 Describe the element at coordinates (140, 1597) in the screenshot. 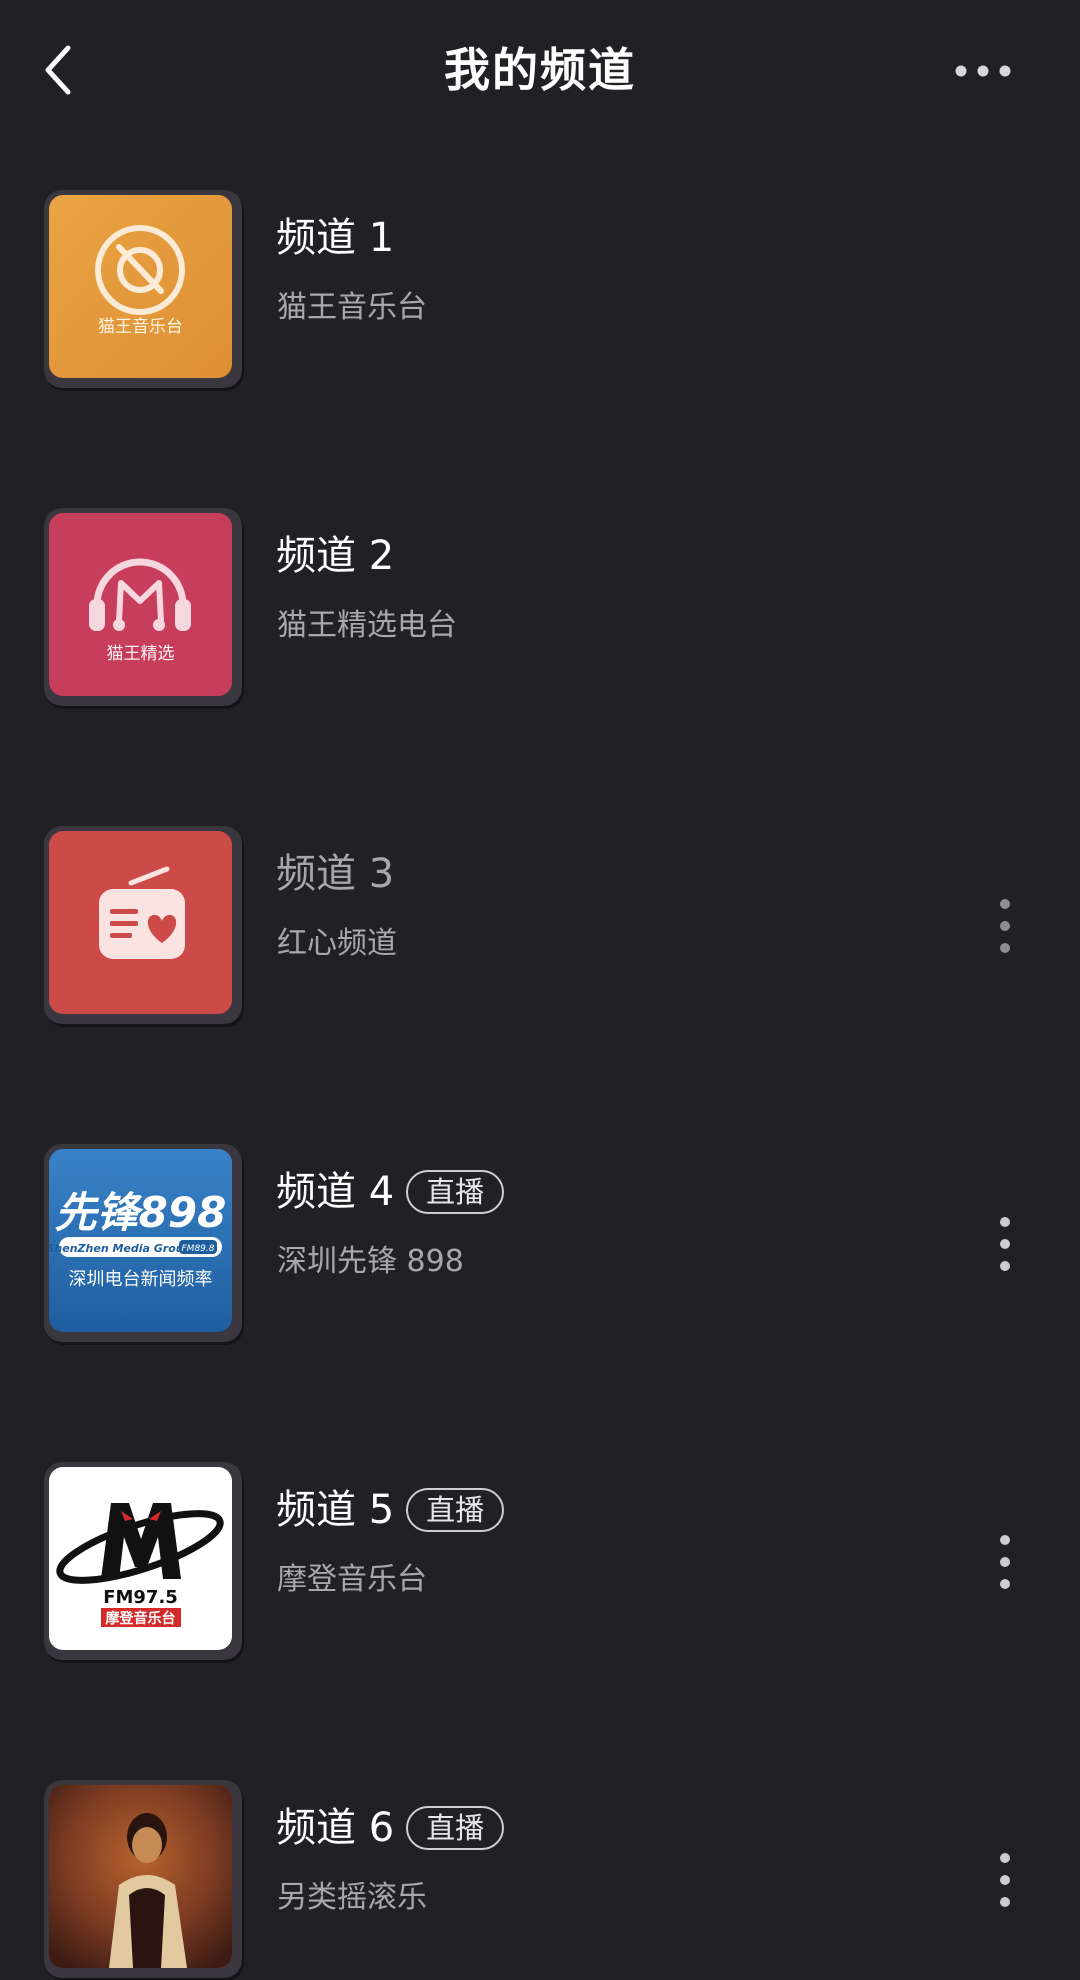

I see `cover-label: FM97.5` at that location.